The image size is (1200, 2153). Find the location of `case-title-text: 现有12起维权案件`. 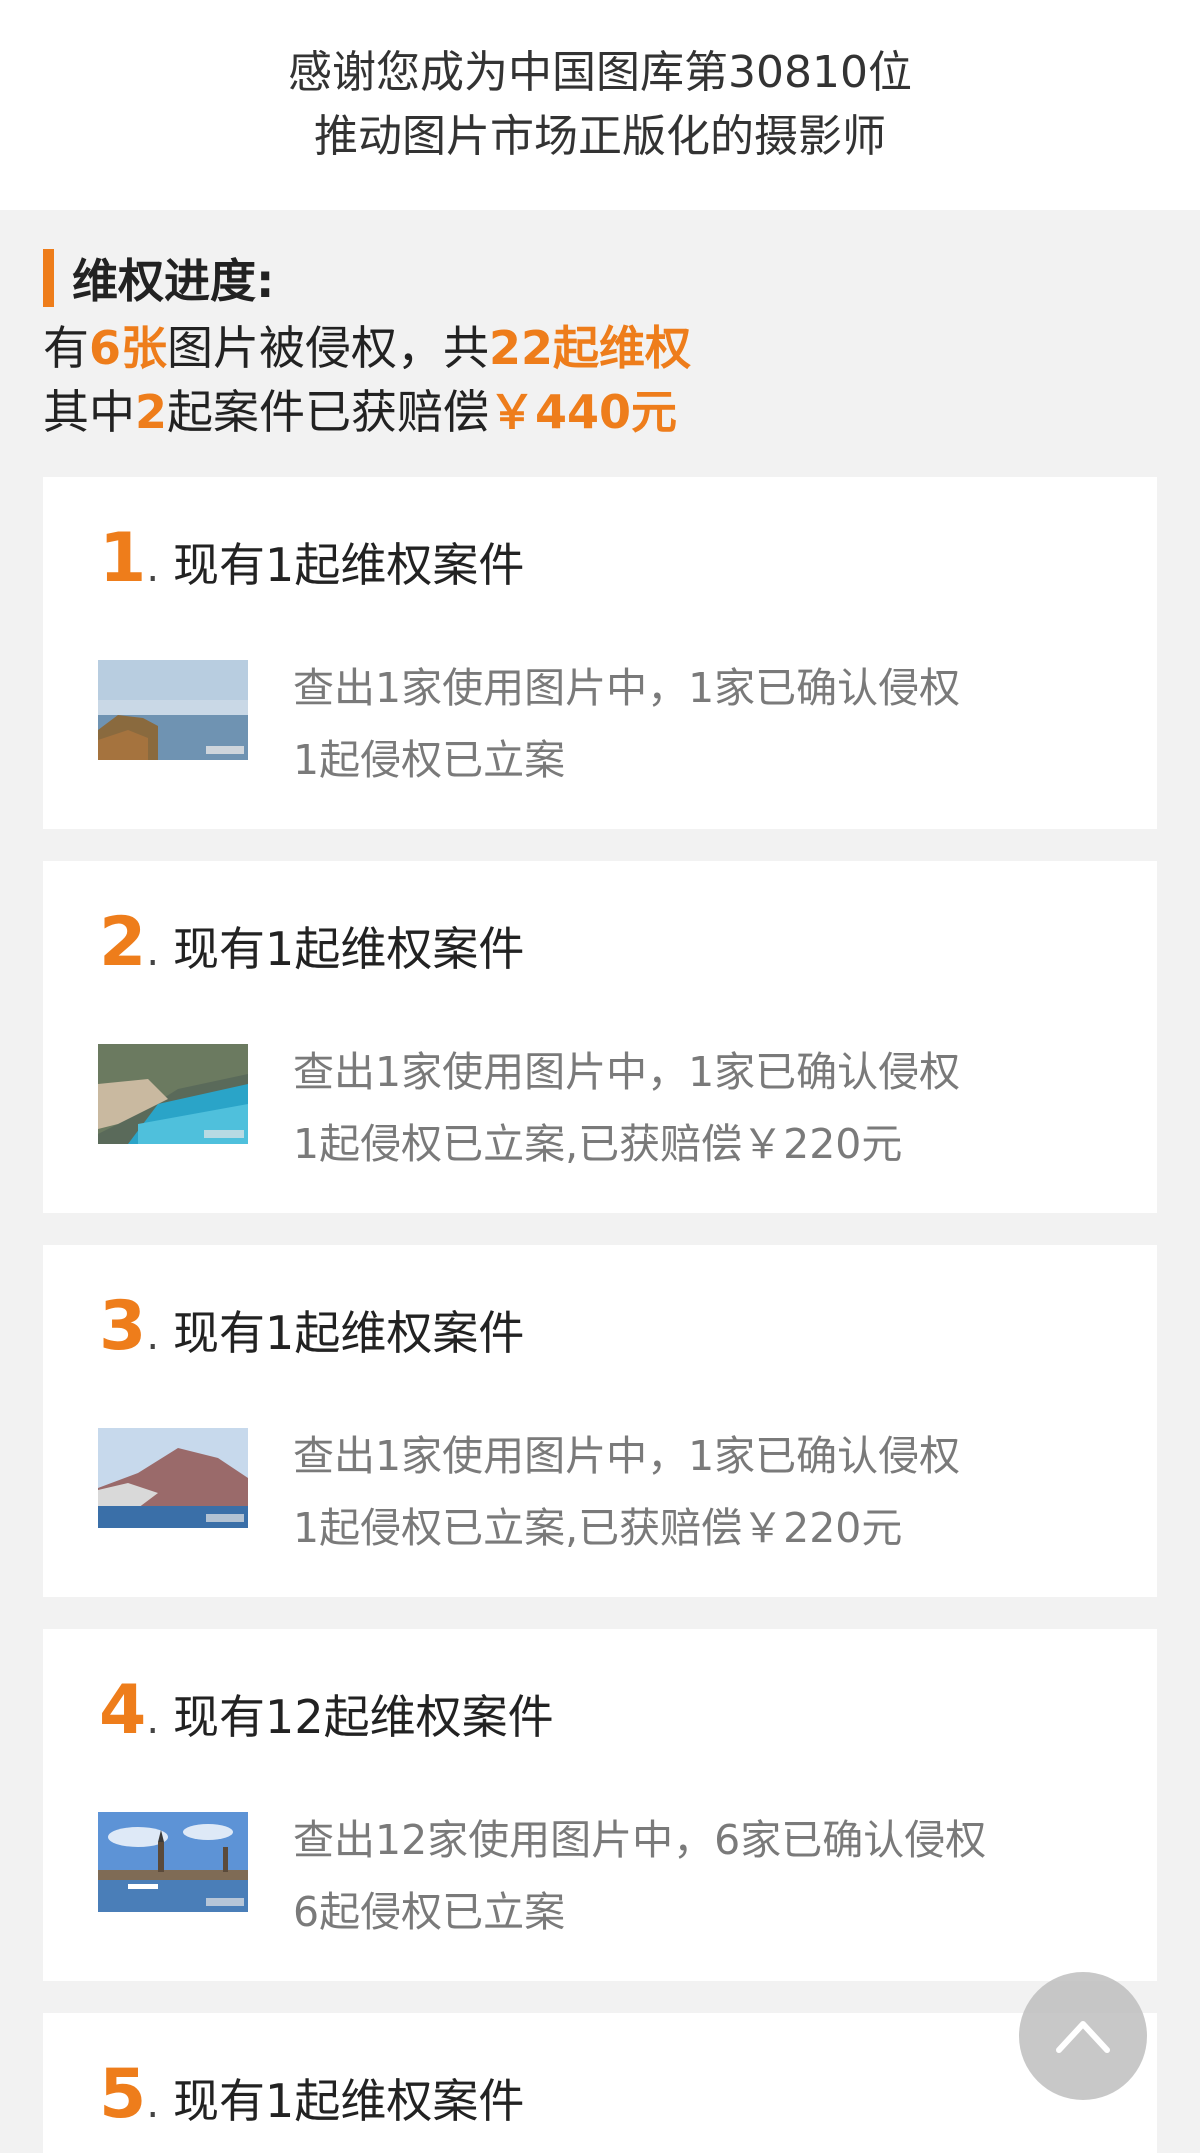

case-title-text: 现有12起维权案件 is located at coordinates (363, 1717).